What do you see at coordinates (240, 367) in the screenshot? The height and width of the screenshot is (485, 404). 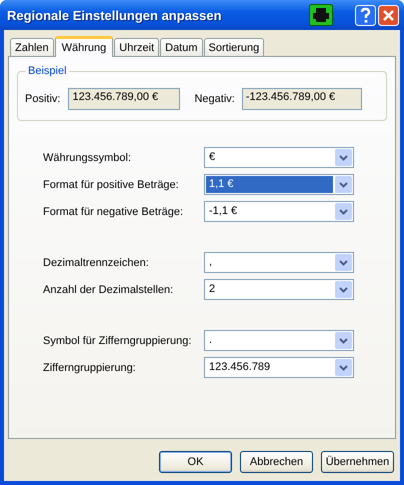 I see `dropdown-value: 123.456.789` at bounding box center [240, 367].